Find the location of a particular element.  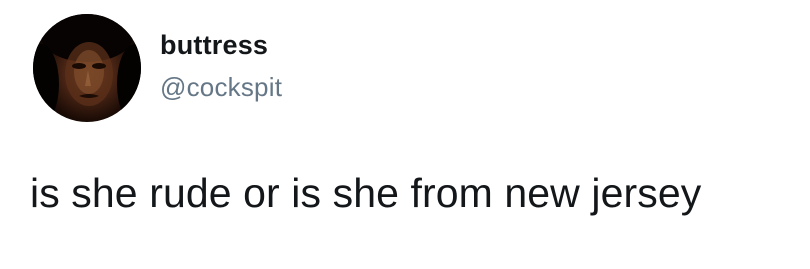

tweet-text: is she rude or is she from new jersey is located at coordinates (366, 193).